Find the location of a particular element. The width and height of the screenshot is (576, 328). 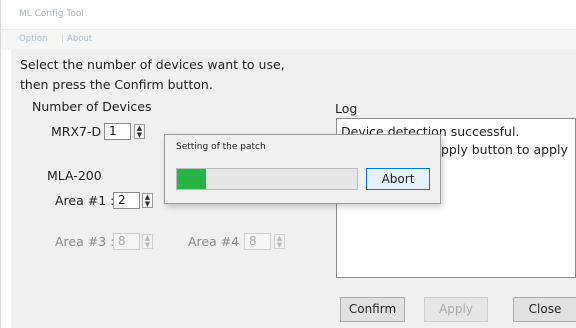

progress-dialog: Setting of the patch Abort is located at coordinates (302, 169).